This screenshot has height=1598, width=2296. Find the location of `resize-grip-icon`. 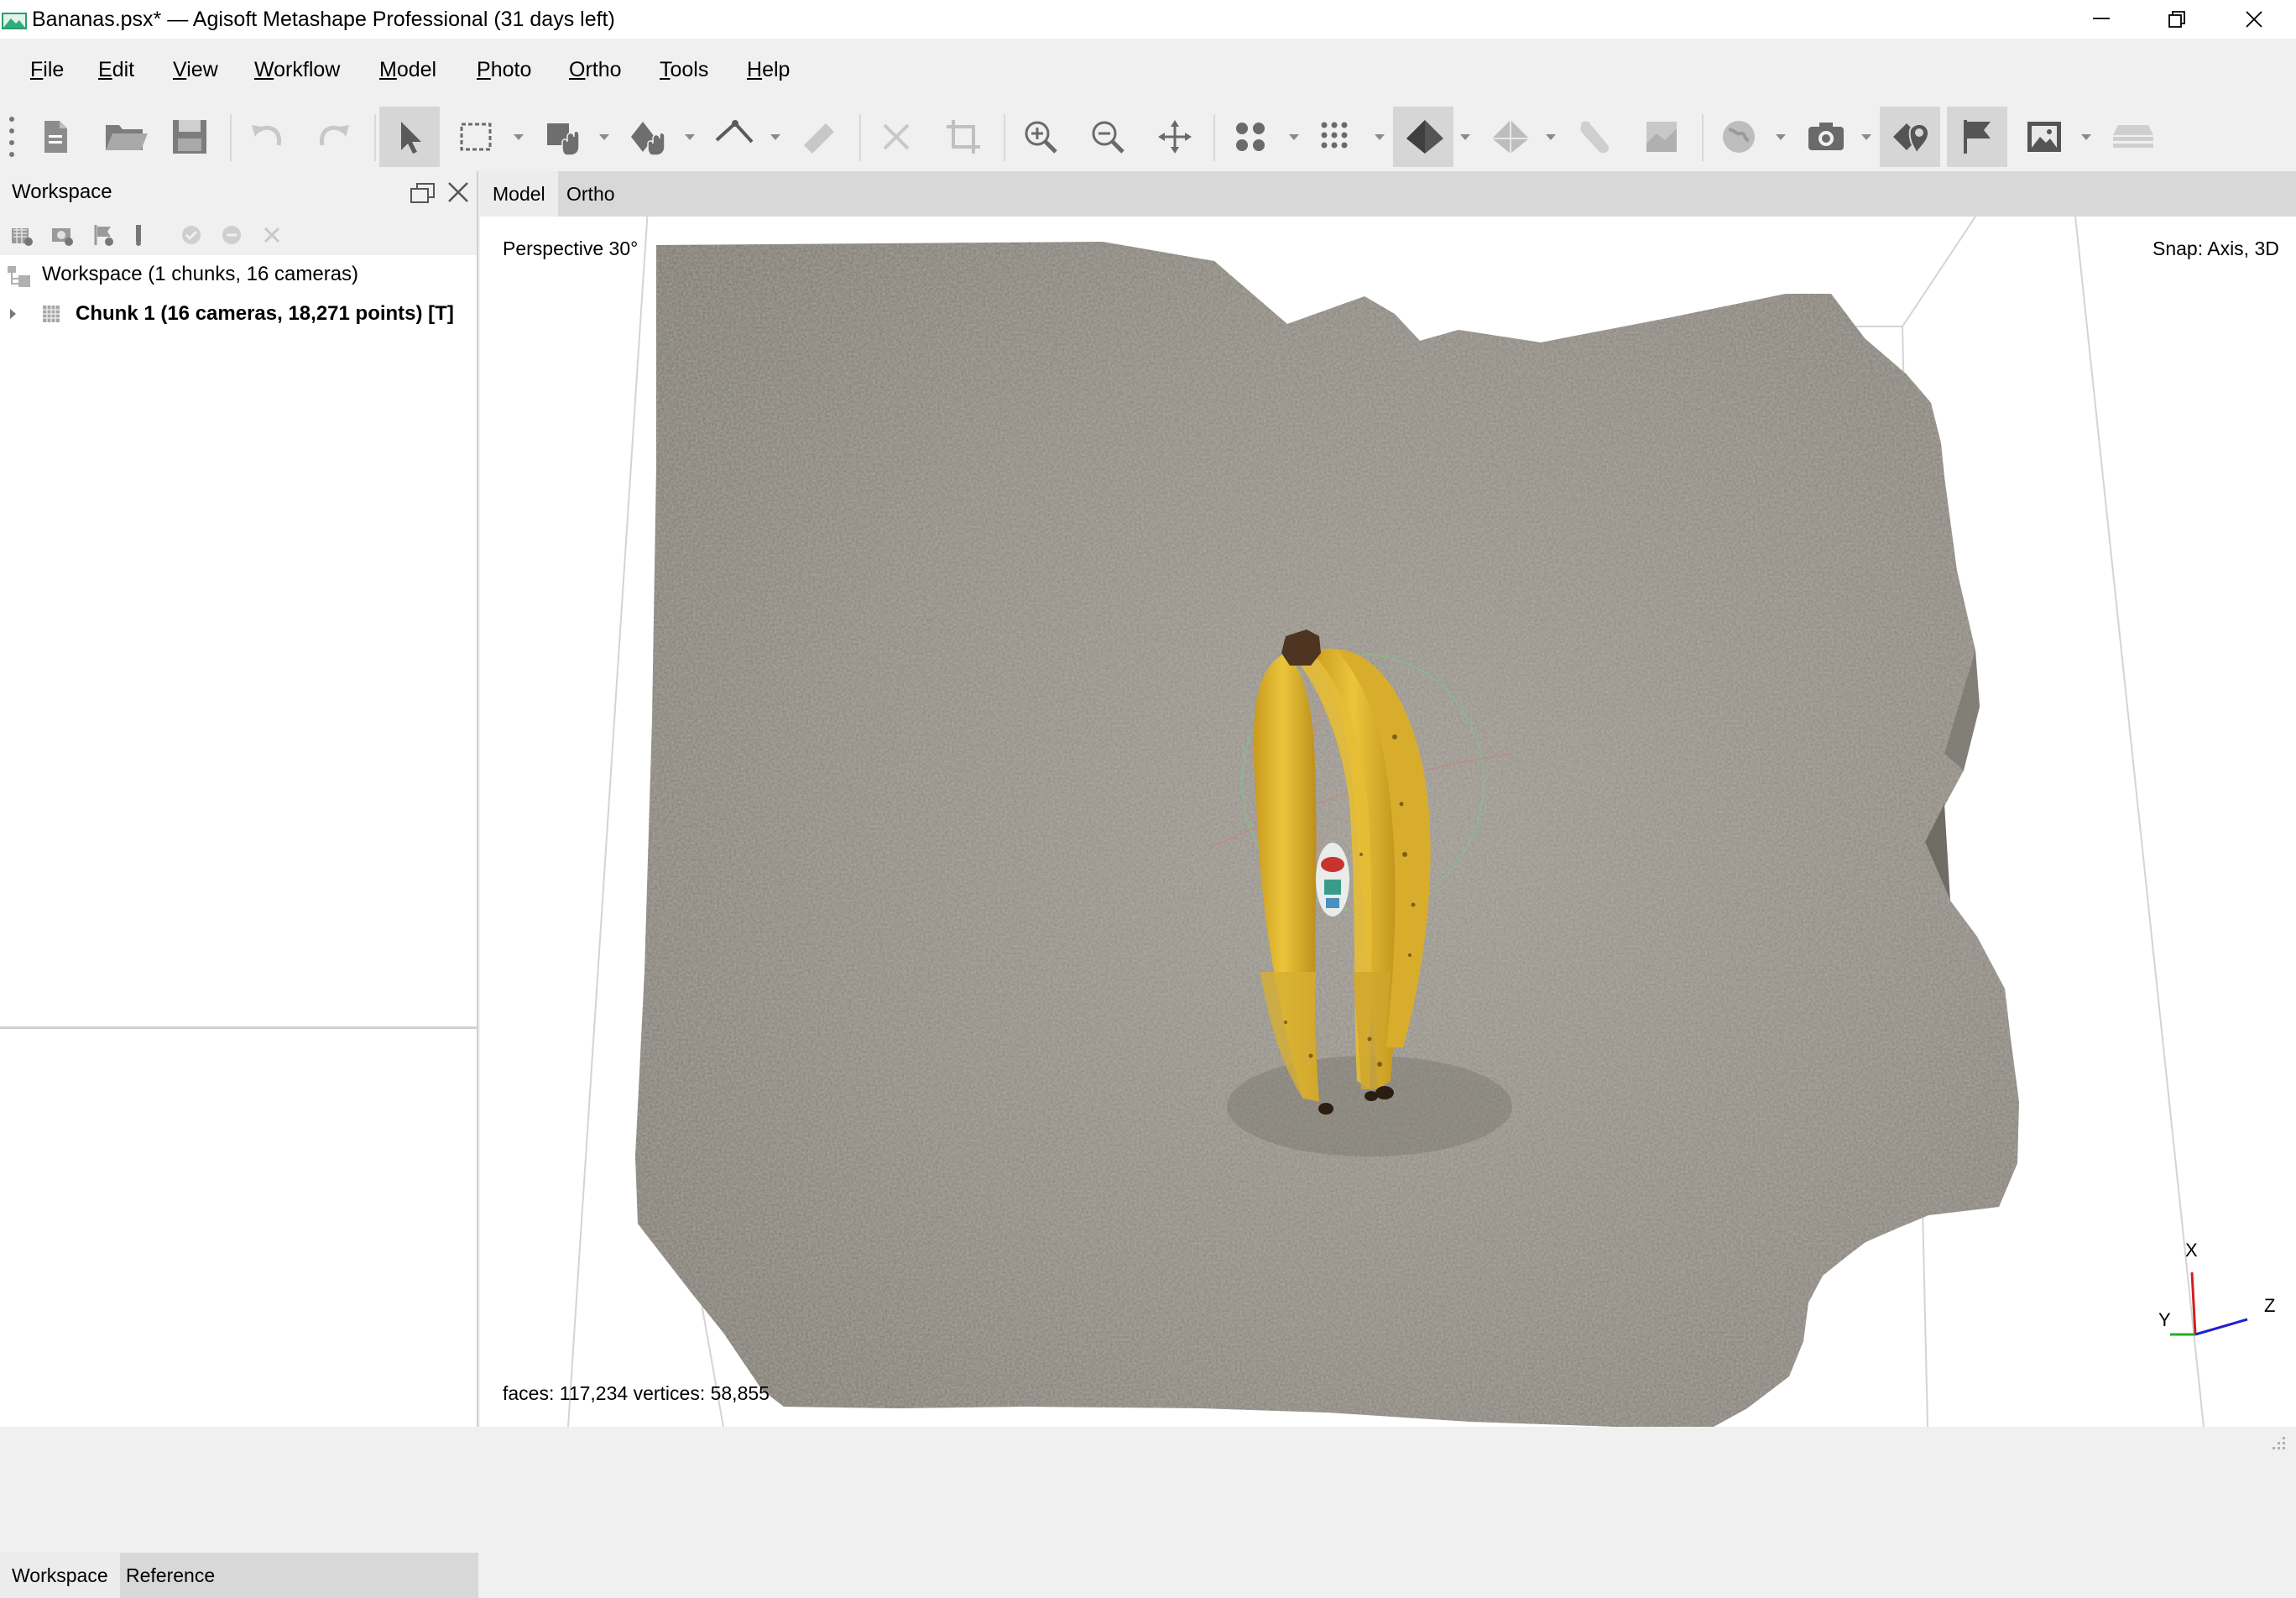

resize-grip-icon is located at coordinates (2277, 1444).